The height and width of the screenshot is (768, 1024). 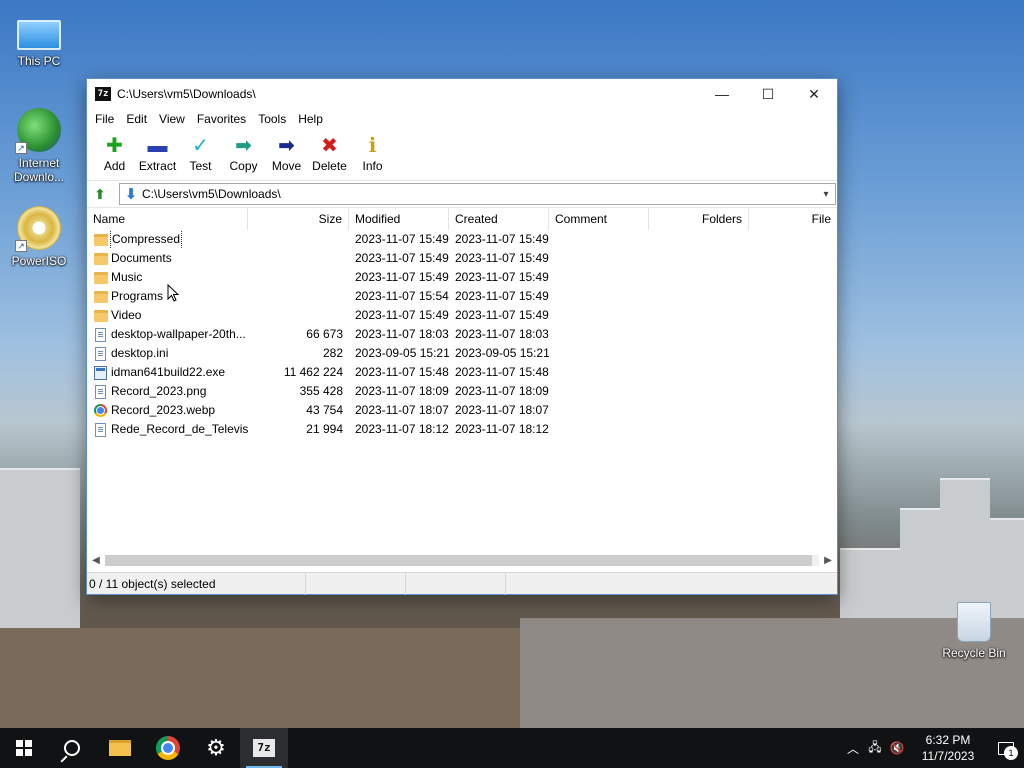 I want to click on column-size: Size, so click(x=298, y=219).